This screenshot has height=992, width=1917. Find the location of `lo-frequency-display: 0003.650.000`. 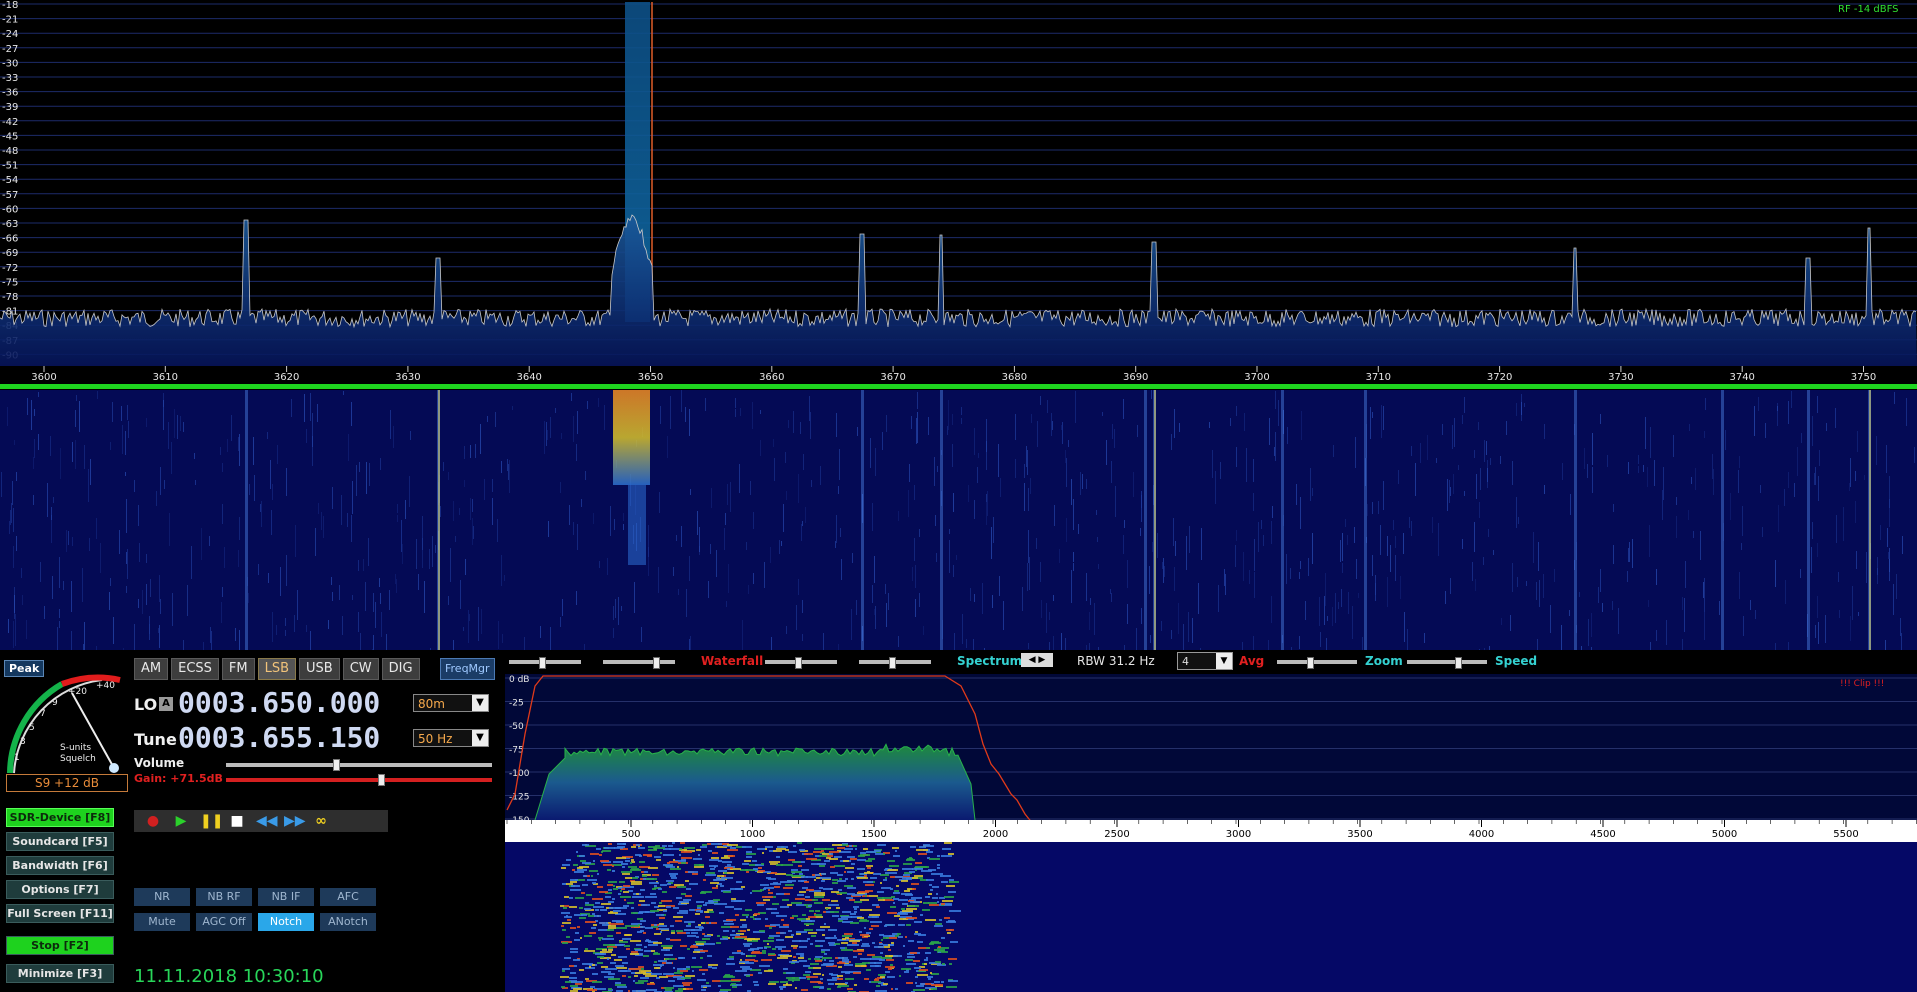

lo-frequency-display: 0003.650.000 is located at coordinates (279, 702).